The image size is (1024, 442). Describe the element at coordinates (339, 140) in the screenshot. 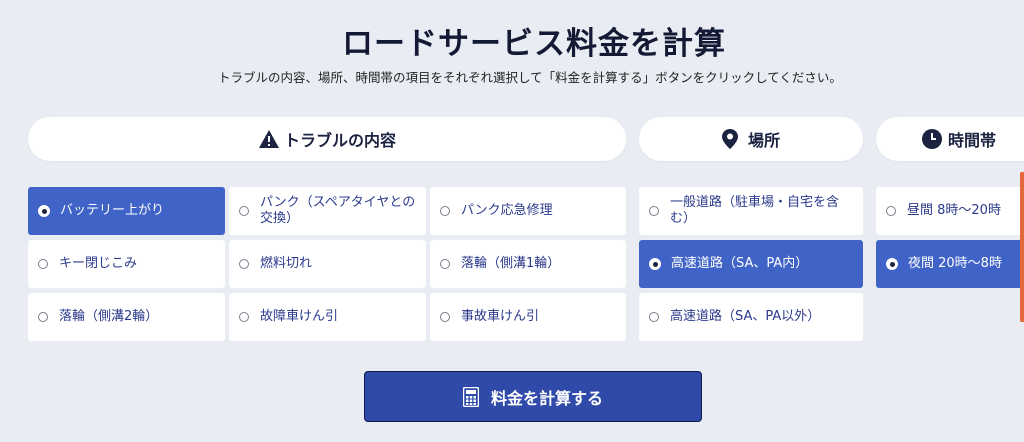

I see `category-label-trouble: トラブルの内容` at that location.